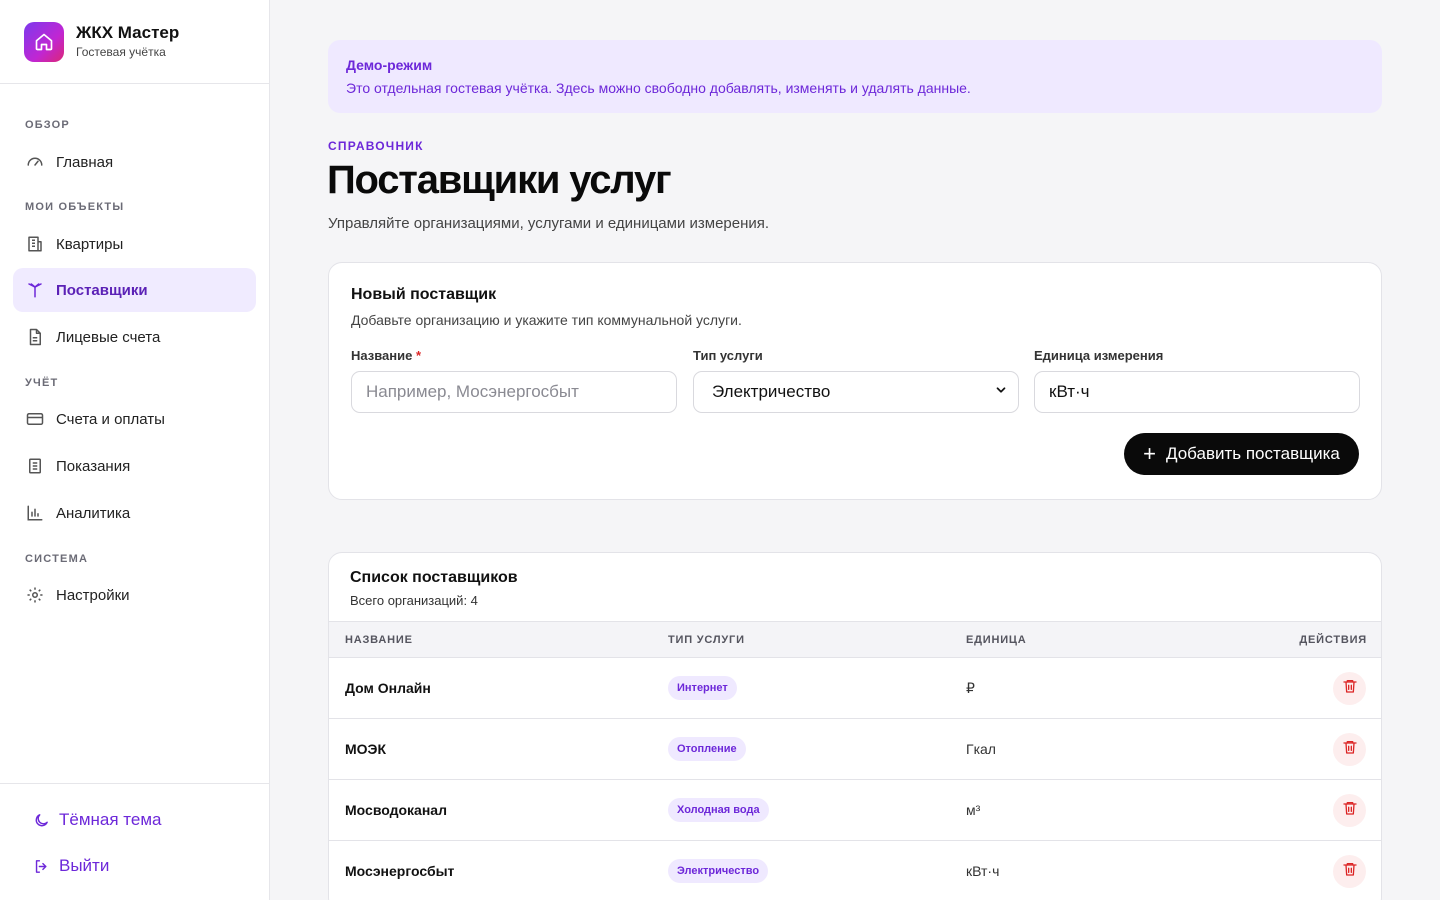 The height and width of the screenshot is (900, 1440). What do you see at coordinates (855, 749) in the screenshot?
I see `table-row: МОЭК Отопление Гкал` at bounding box center [855, 749].